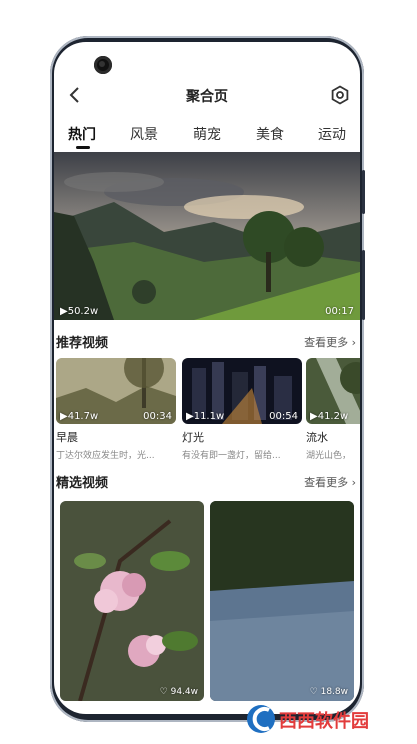  Describe the element at coordinates (207, 134) in the screenshot. I see `tab-pets: 萌宠` at that location.